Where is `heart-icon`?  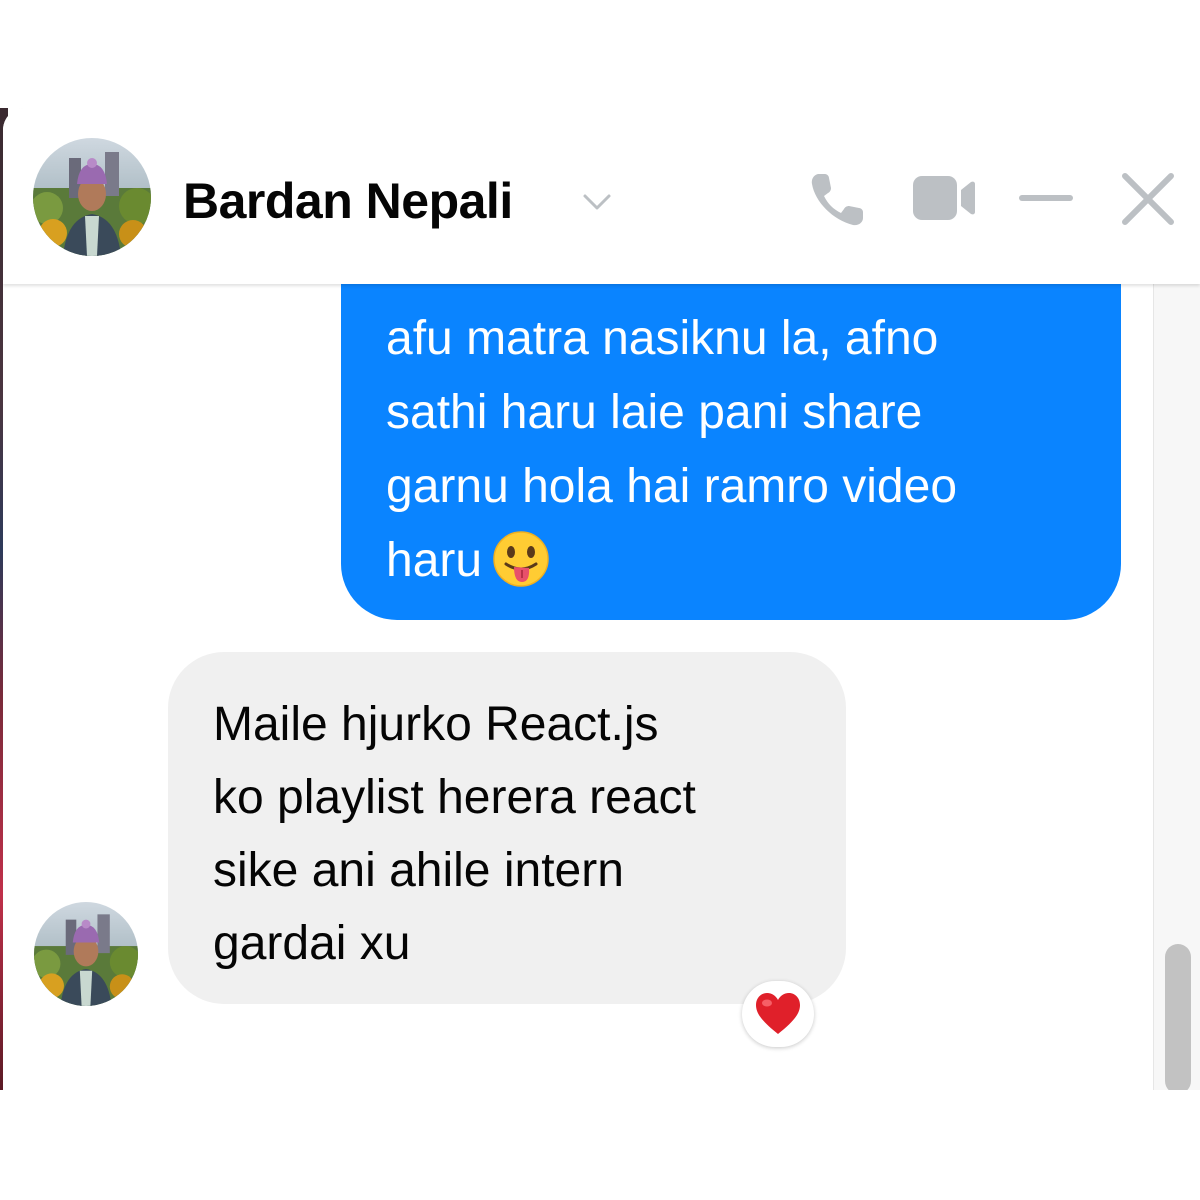 heart-icon is located at coordinates (778, 1013).